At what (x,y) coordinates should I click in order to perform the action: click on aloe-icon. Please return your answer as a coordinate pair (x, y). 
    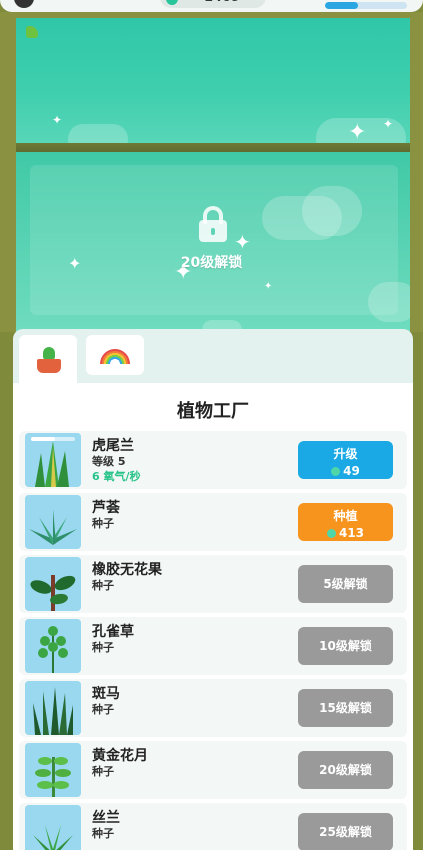
    Looking at the image, I should click on (53, 522).